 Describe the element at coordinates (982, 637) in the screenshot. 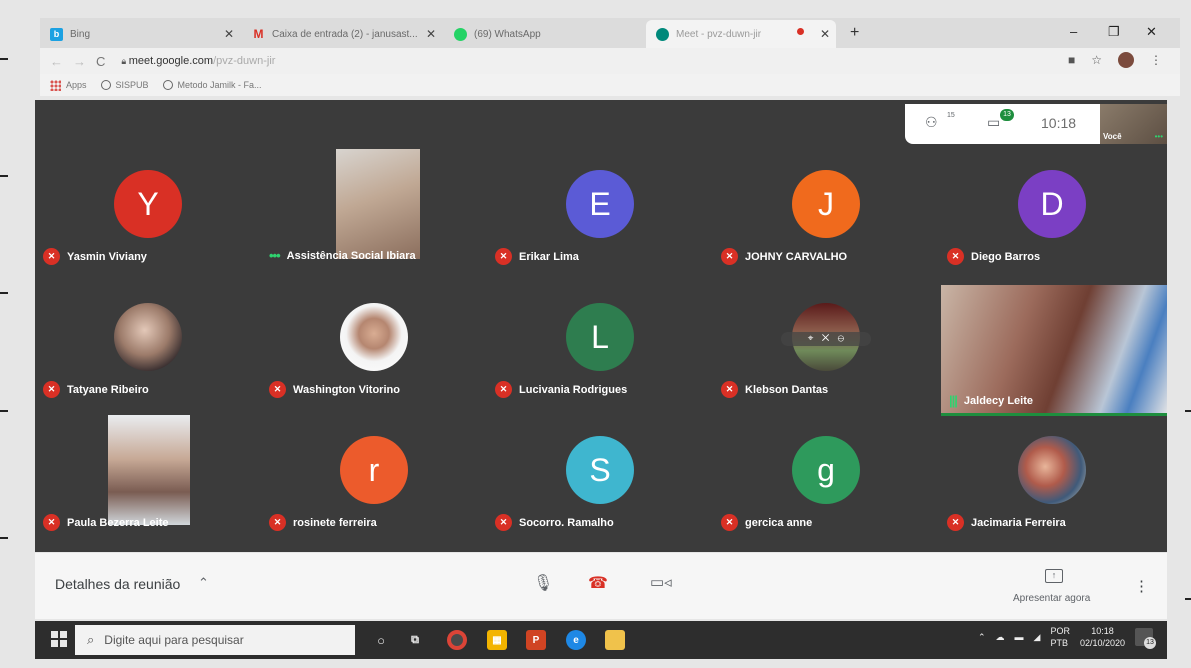

I see `tray-chevron-icon: ⌃` at that location.